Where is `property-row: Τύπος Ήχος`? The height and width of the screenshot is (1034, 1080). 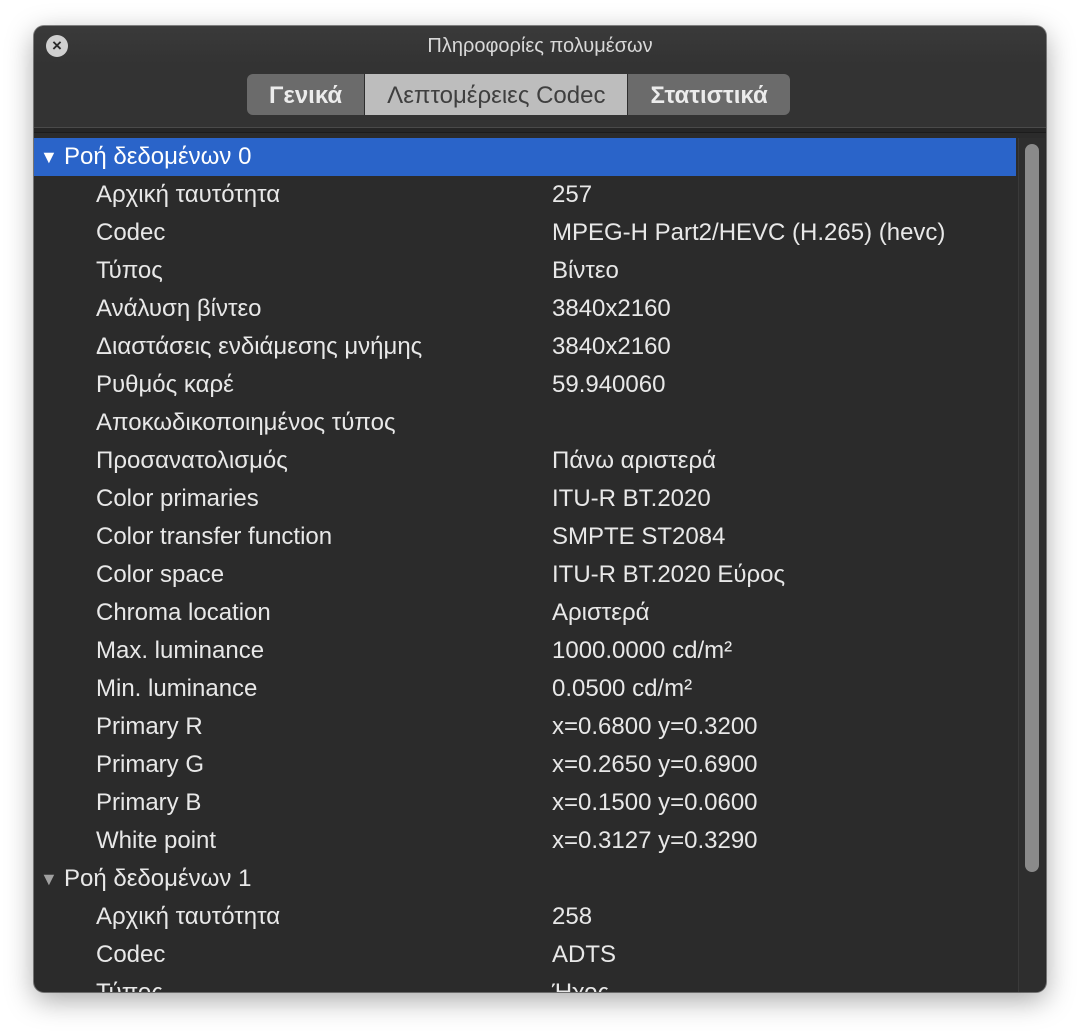
property-row: Τύπος Ήχος is located at coordinates (540, 983).